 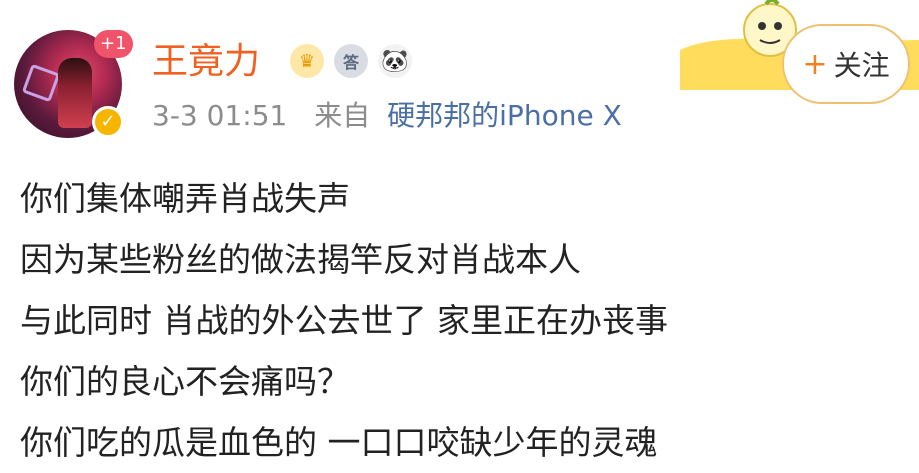 What do you see at coordinates (185, 381) in the screenshot?
I see `content-line: 你们的良心不会痛吗？` at bounding box center [185, 381].